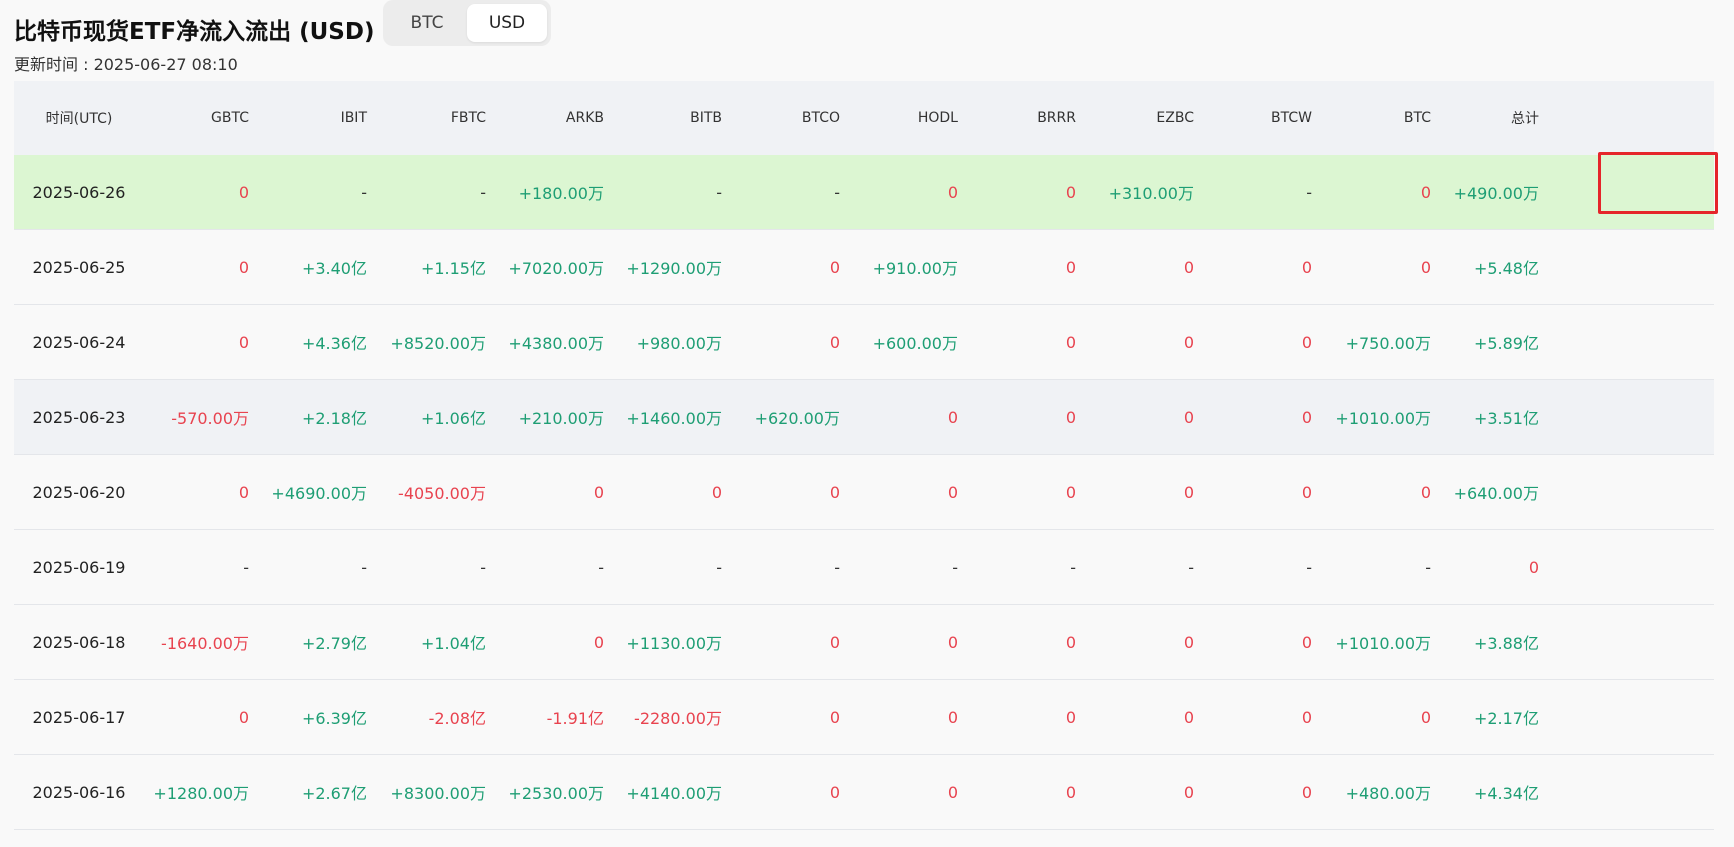  What do you see at coordinates (1291, 118) in the screenshot?
I see `column-header-btcw: BTCW` at bounding box center [1291, 118].